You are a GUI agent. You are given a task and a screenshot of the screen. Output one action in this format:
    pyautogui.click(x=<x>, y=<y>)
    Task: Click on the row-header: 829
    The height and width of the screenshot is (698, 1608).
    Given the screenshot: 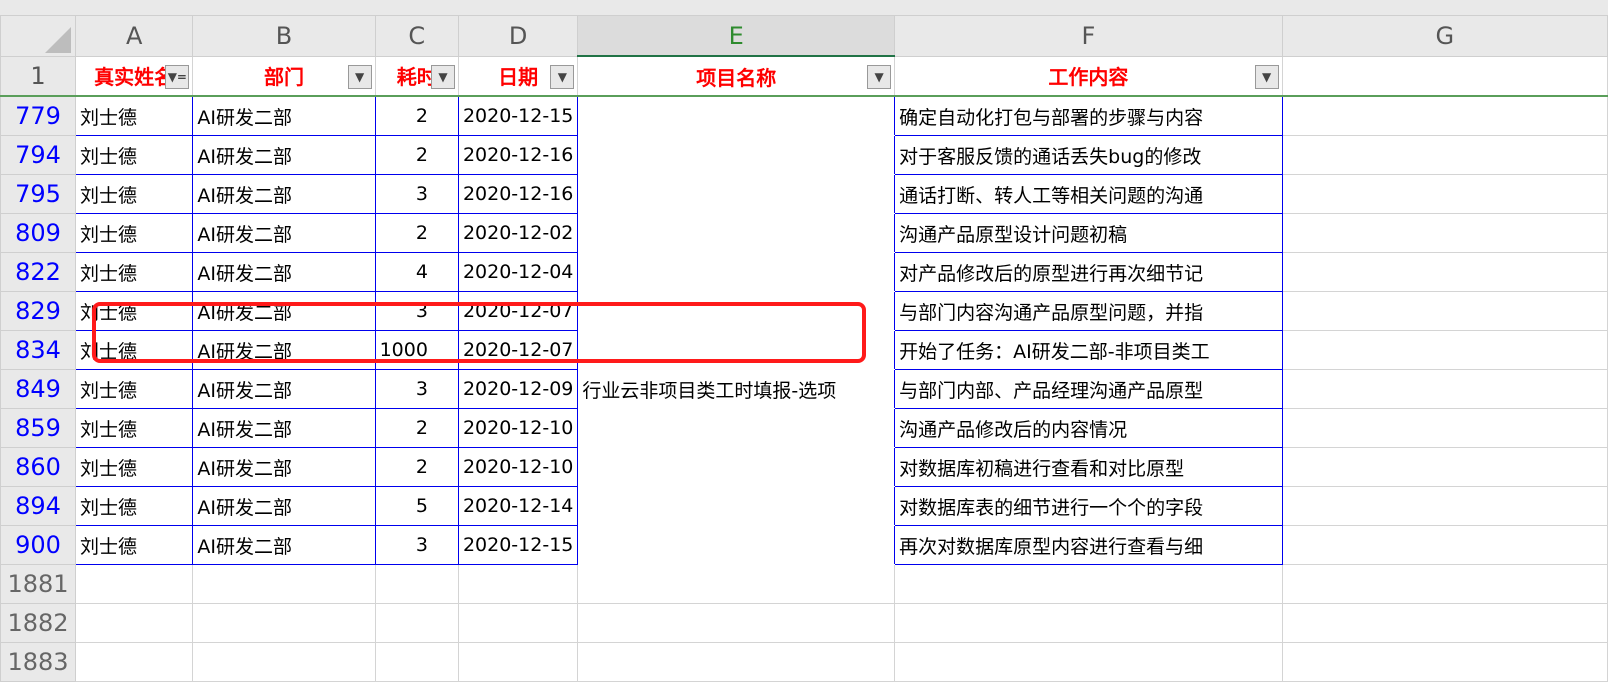 What is the action you would take?
    pyautogui.click(x=38, y=311)
    